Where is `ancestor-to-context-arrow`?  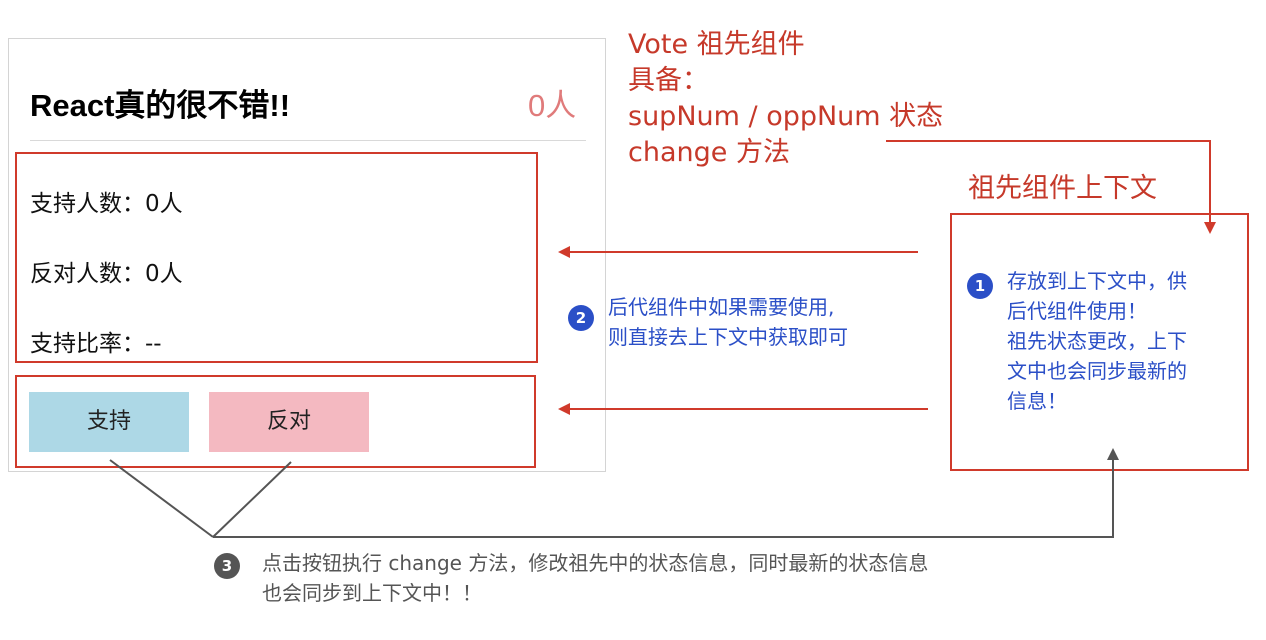 ancestor-to-context-arrow is located at coordinates (1051, 187).